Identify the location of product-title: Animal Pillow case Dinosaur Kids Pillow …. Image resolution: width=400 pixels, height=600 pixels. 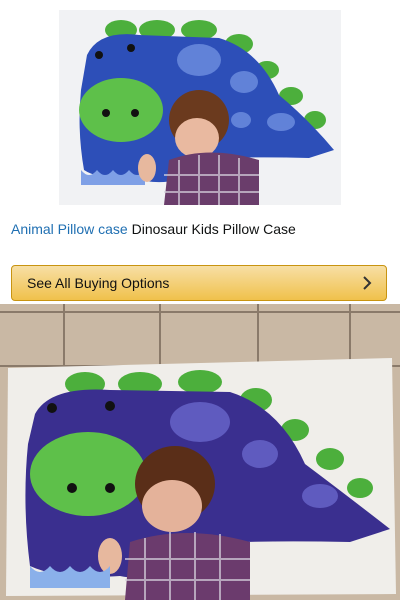
(201, 229).